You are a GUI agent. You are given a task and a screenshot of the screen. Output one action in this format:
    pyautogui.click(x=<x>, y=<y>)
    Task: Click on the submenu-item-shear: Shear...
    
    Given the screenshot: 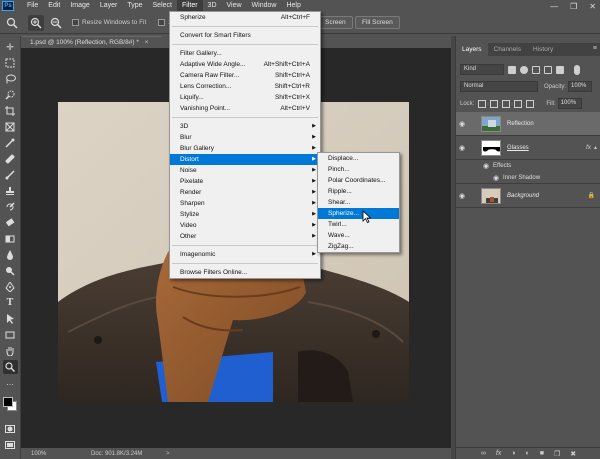 What is the action you would take?
    pyautogui.click(x=358, y=202)
    